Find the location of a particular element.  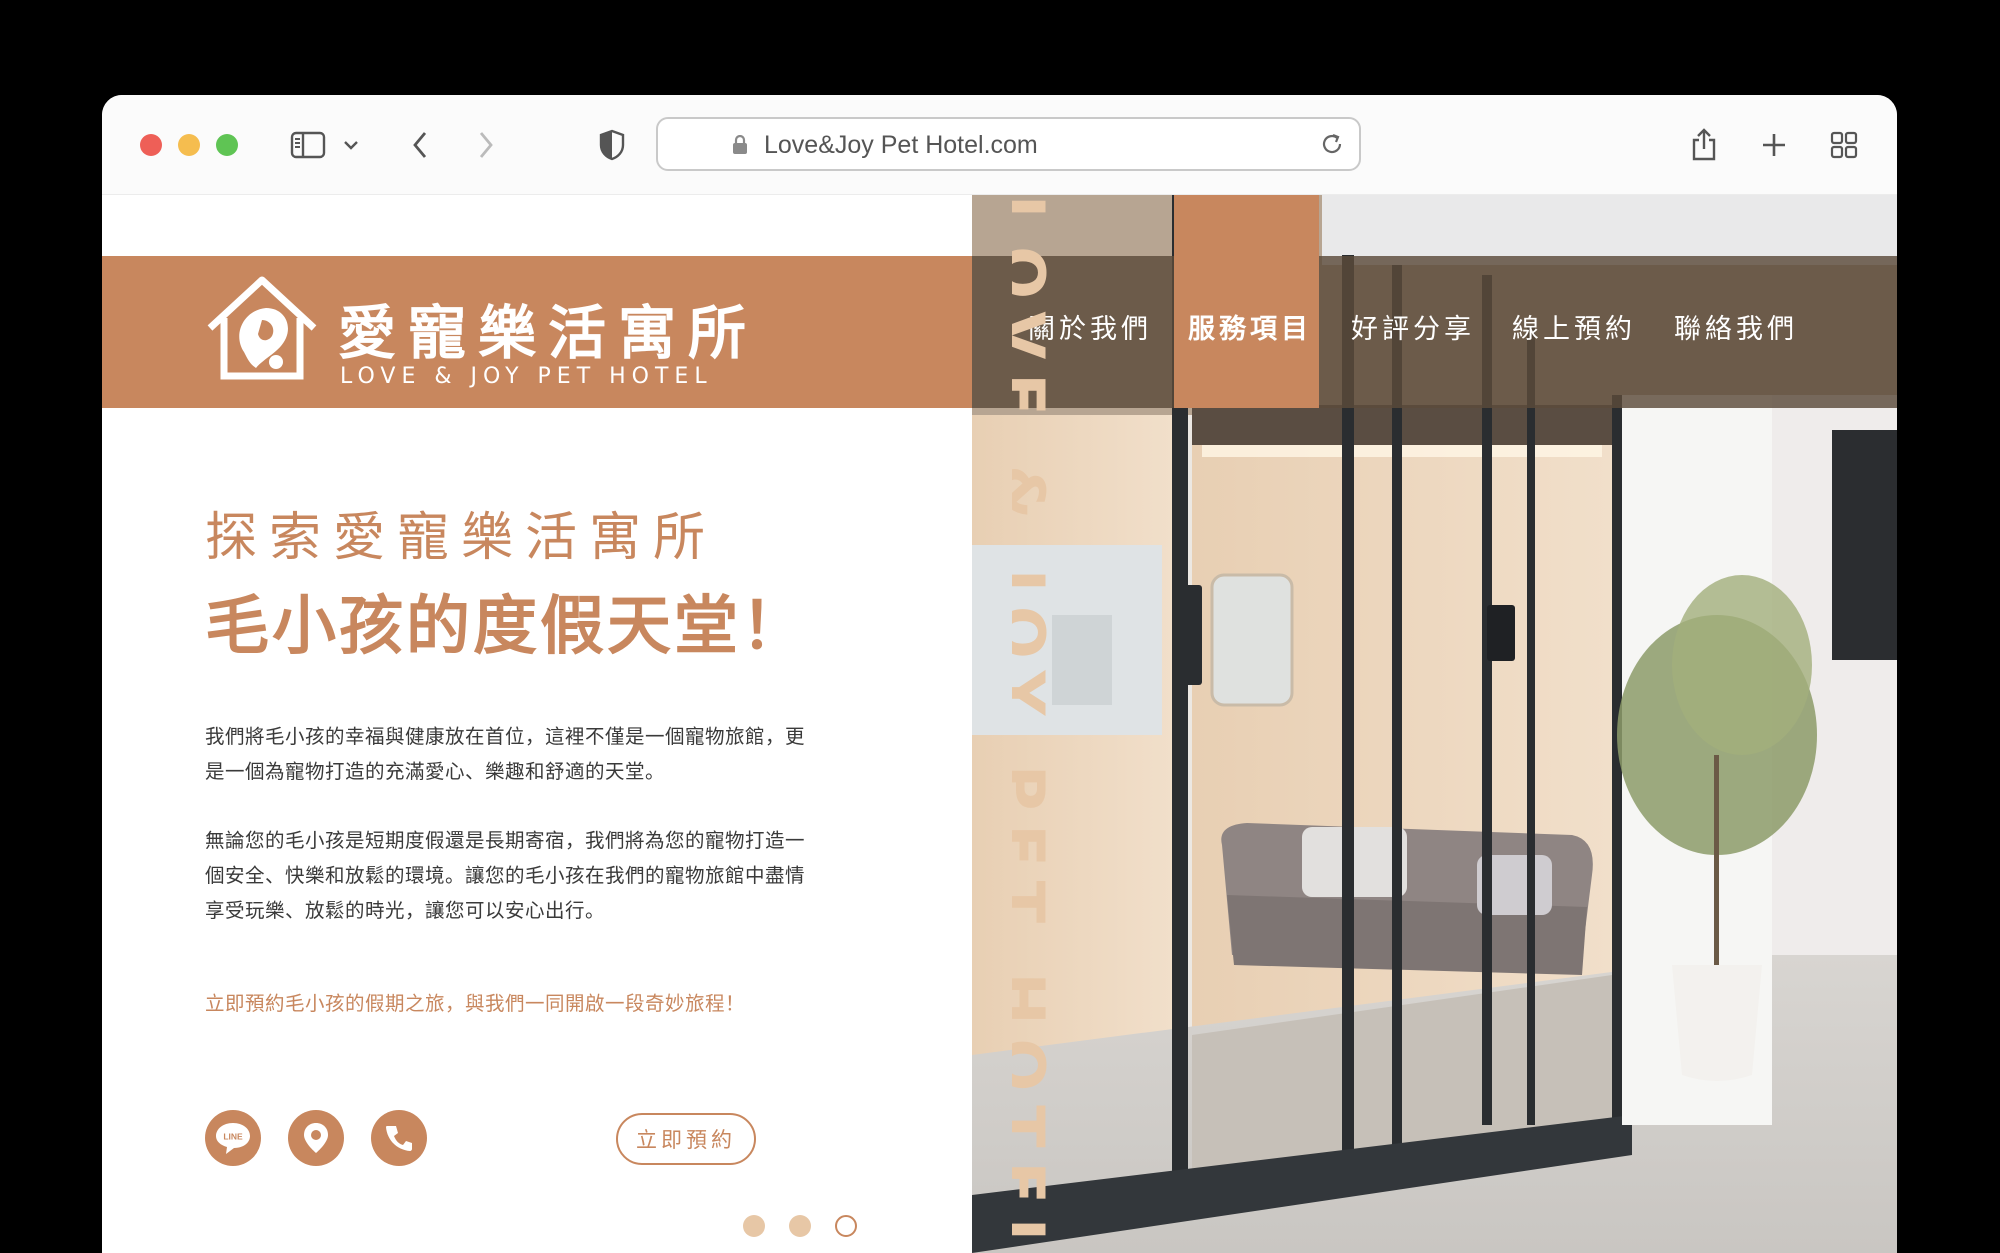

hero-title: 毛小孩的度假天堂！ is located at coordinates (506, 627).